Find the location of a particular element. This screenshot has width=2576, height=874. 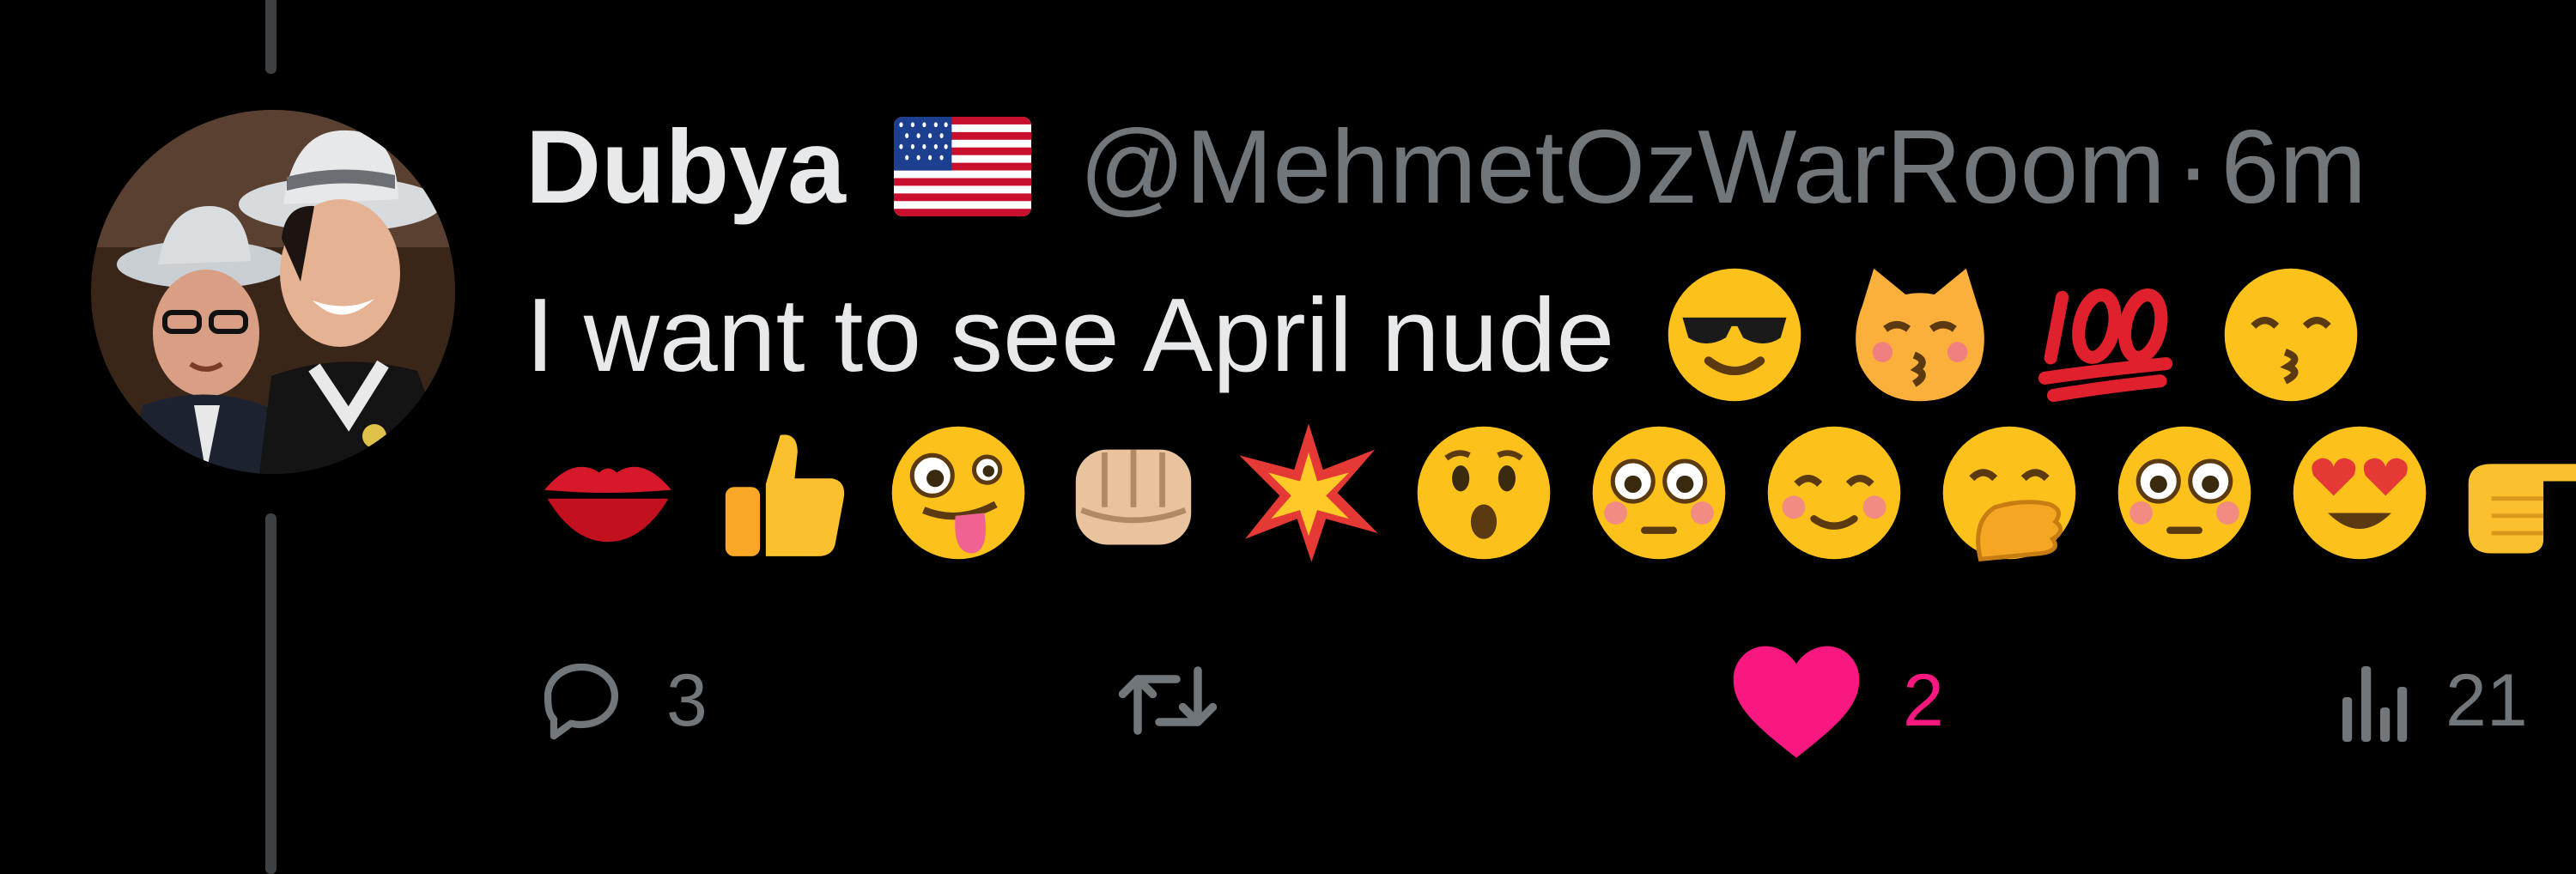

kissing-face-with-smiling-eyes-icon is located at coordinates (2291, 335).